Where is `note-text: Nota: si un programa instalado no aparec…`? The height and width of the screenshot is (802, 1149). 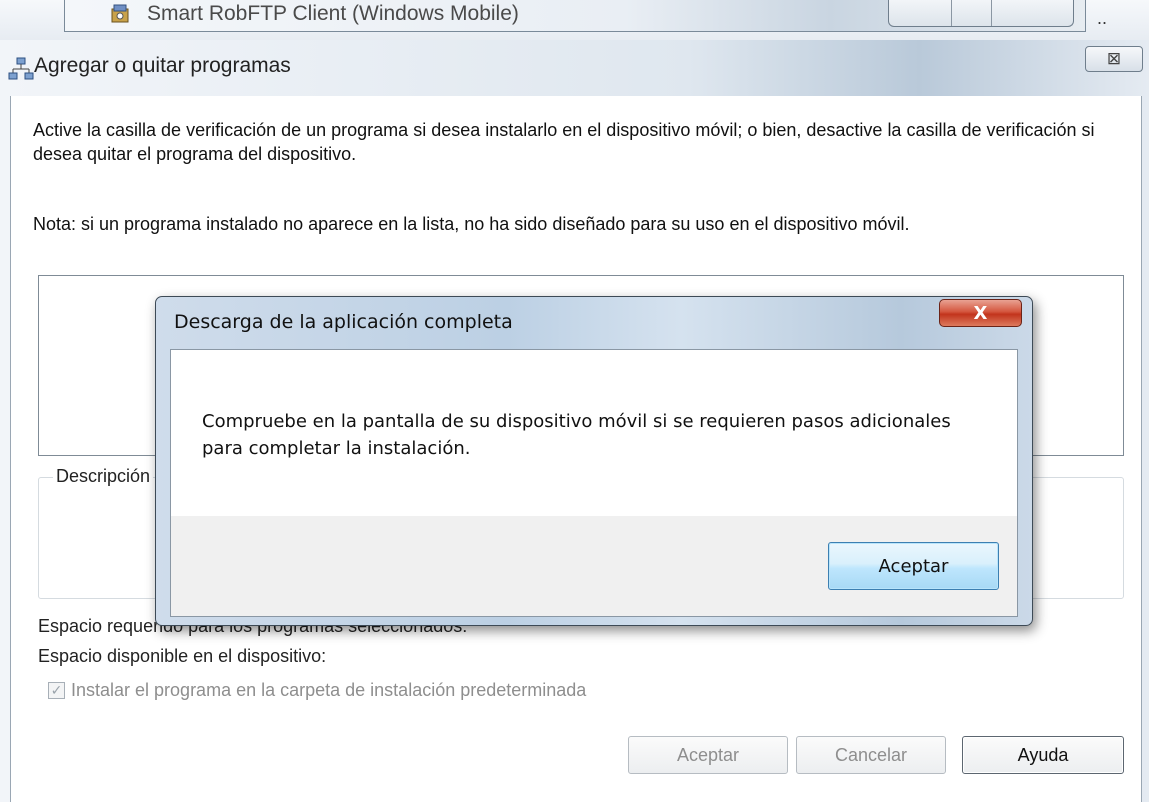 note-text: Nota: si un programa instalado no aparec… is located at coordinates (471, 224).